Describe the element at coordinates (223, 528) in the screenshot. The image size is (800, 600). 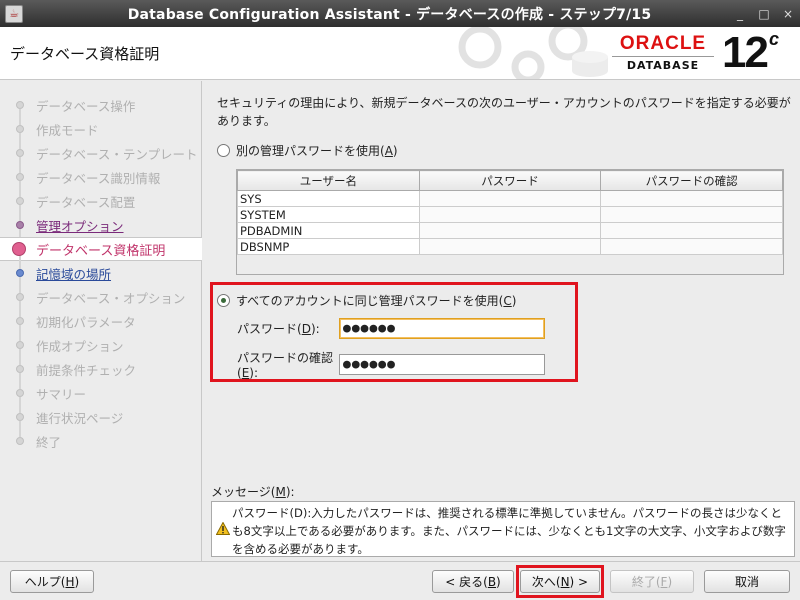
I see `warning-icon` at that location.